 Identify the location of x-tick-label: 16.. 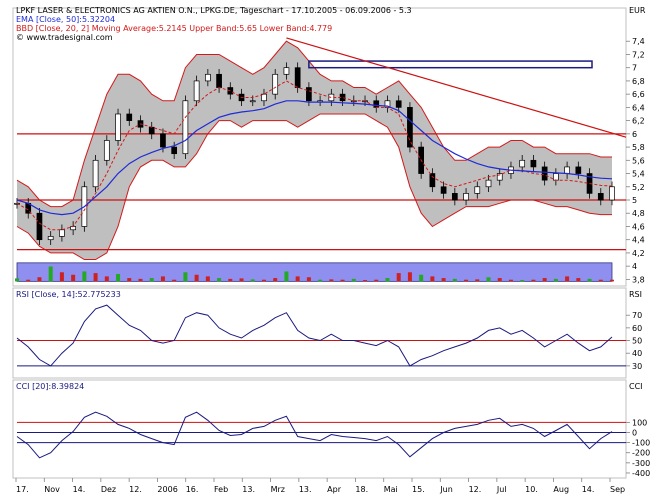
(192, 489).